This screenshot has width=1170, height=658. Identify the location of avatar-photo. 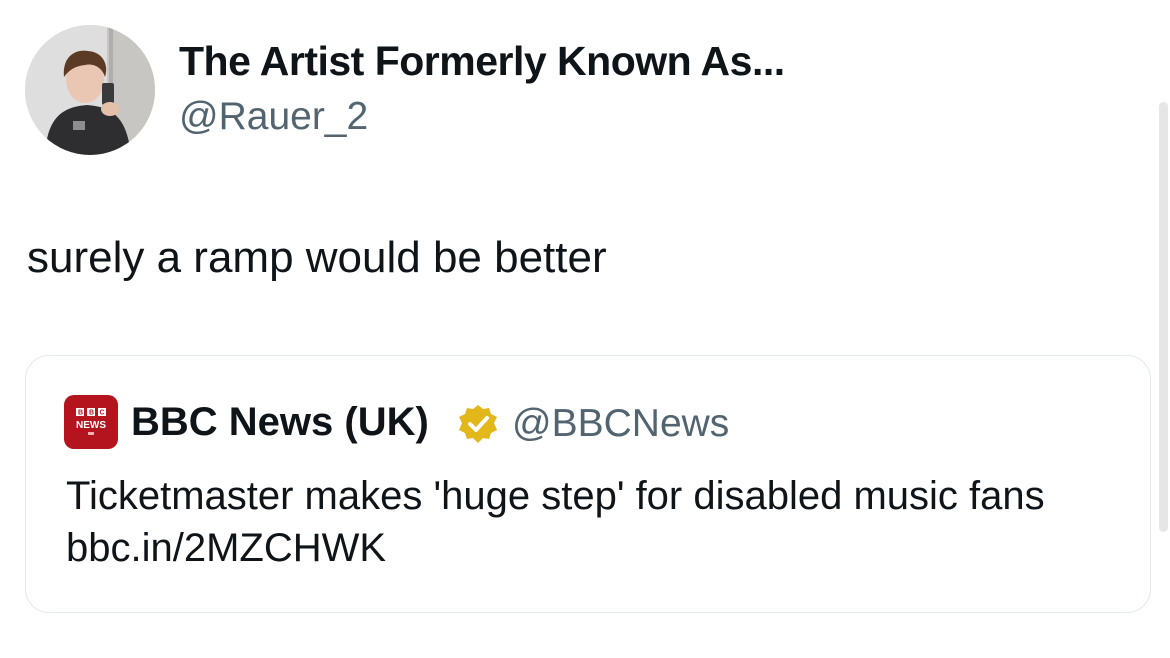
(90, 90).